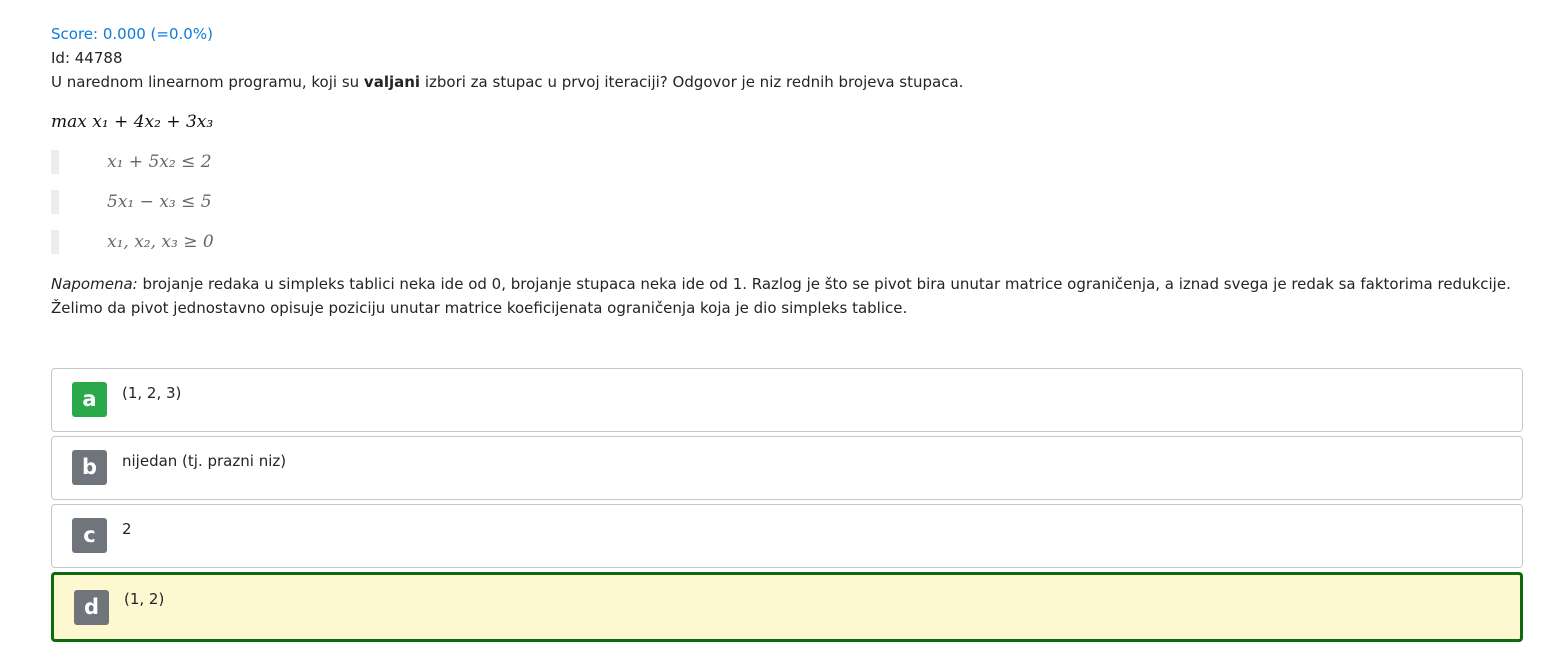 Image resolution: width=1541 pixels, height=665 pixels. What do you see at coordinates (160, 242) in the screenshot?
I see `constraint-text: x₁, x₂, x₃ ≥ 0` at bounding box center [160, 242].